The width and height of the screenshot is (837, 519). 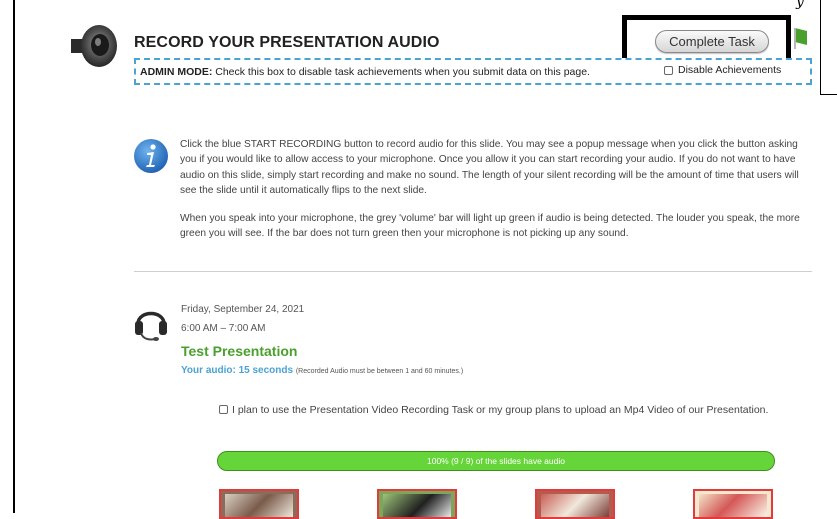 What do you see at coordinates (668, 70) in the screenshot?
I see `disable-achievements-checkbox` at bounding box center [668, 70].